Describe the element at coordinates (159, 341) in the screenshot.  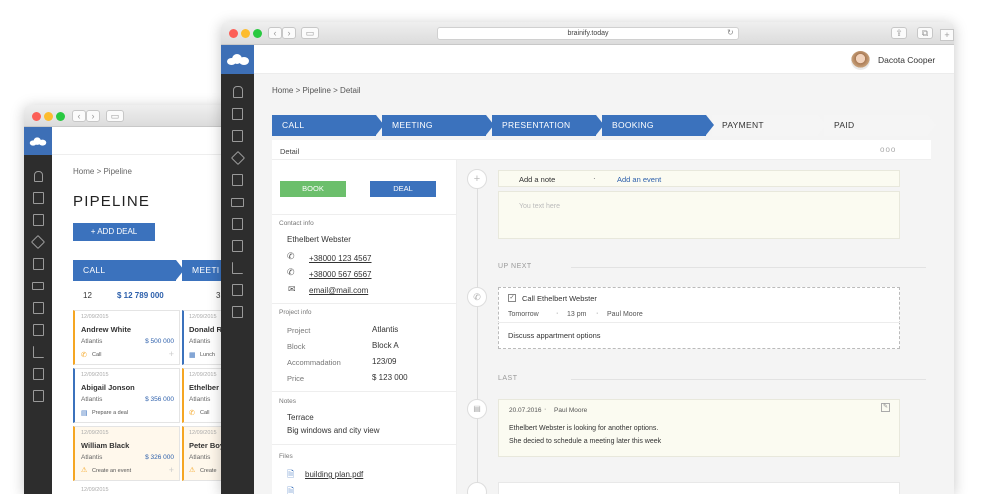
I see `deal-amount: $ 500 000` at that location.